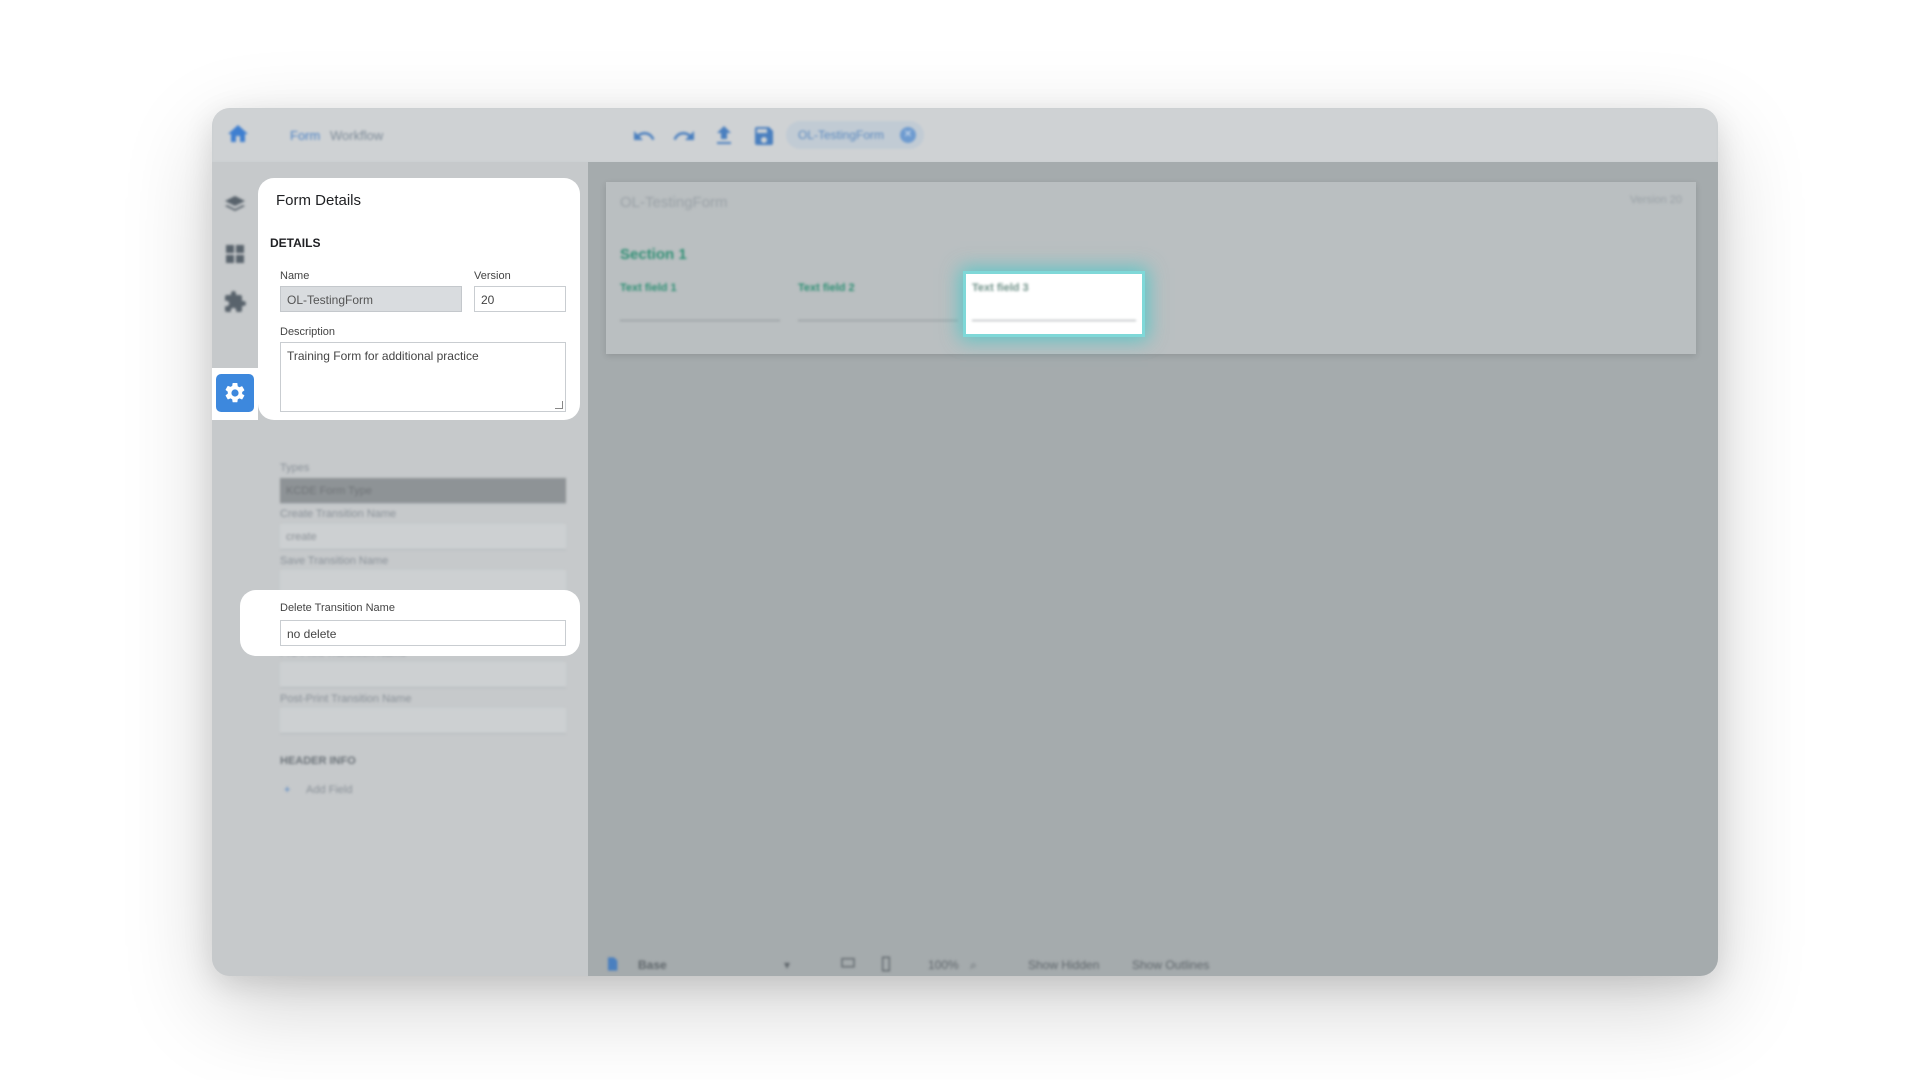 The height and width of the screenshot is (1080, 1920). What do you see at coordinates (943, 965) in the screenshot?
I see `zoom-level: 100%` at bounding box center [943, 965].